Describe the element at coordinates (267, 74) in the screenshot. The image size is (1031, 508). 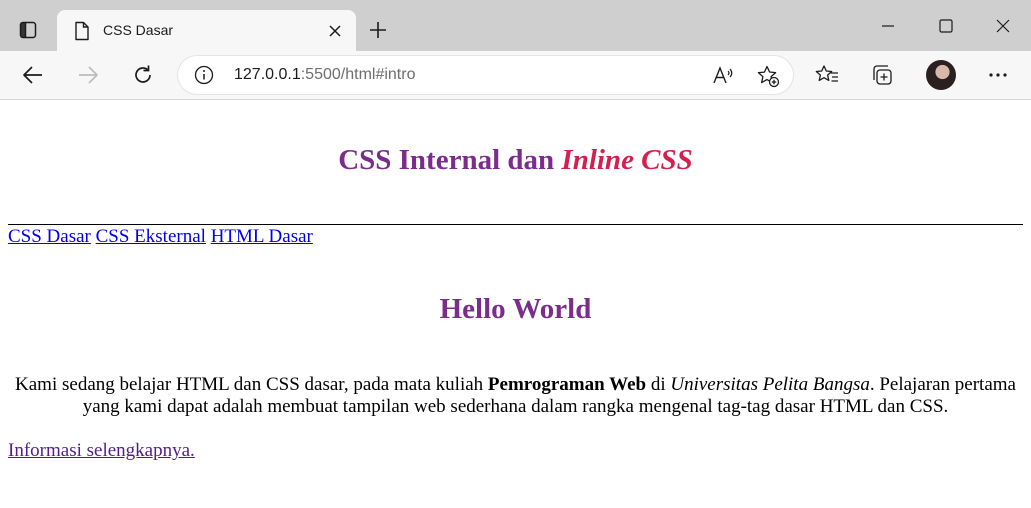
I see `url-host: 127.0.0.1` at that location.